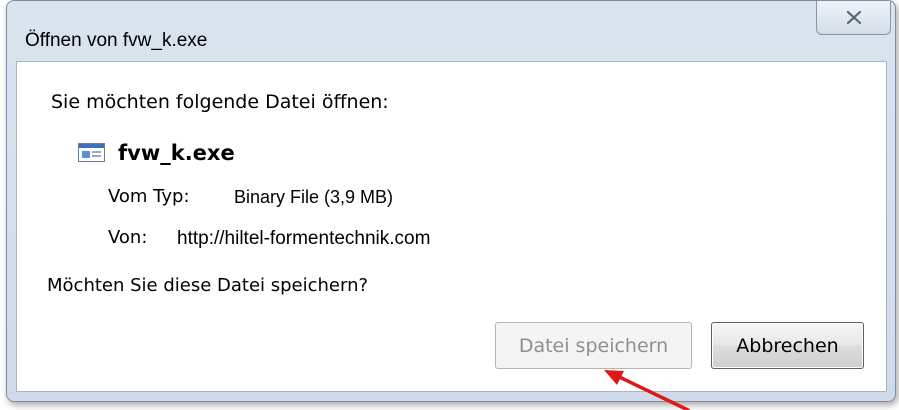 Image resolution: width=899 pixels, height=410 pixels. What do you see at coordinates (149, 196) in the screenshot?
I see `file-type-label: Vom Typ:` at bounding box center [149, 196].